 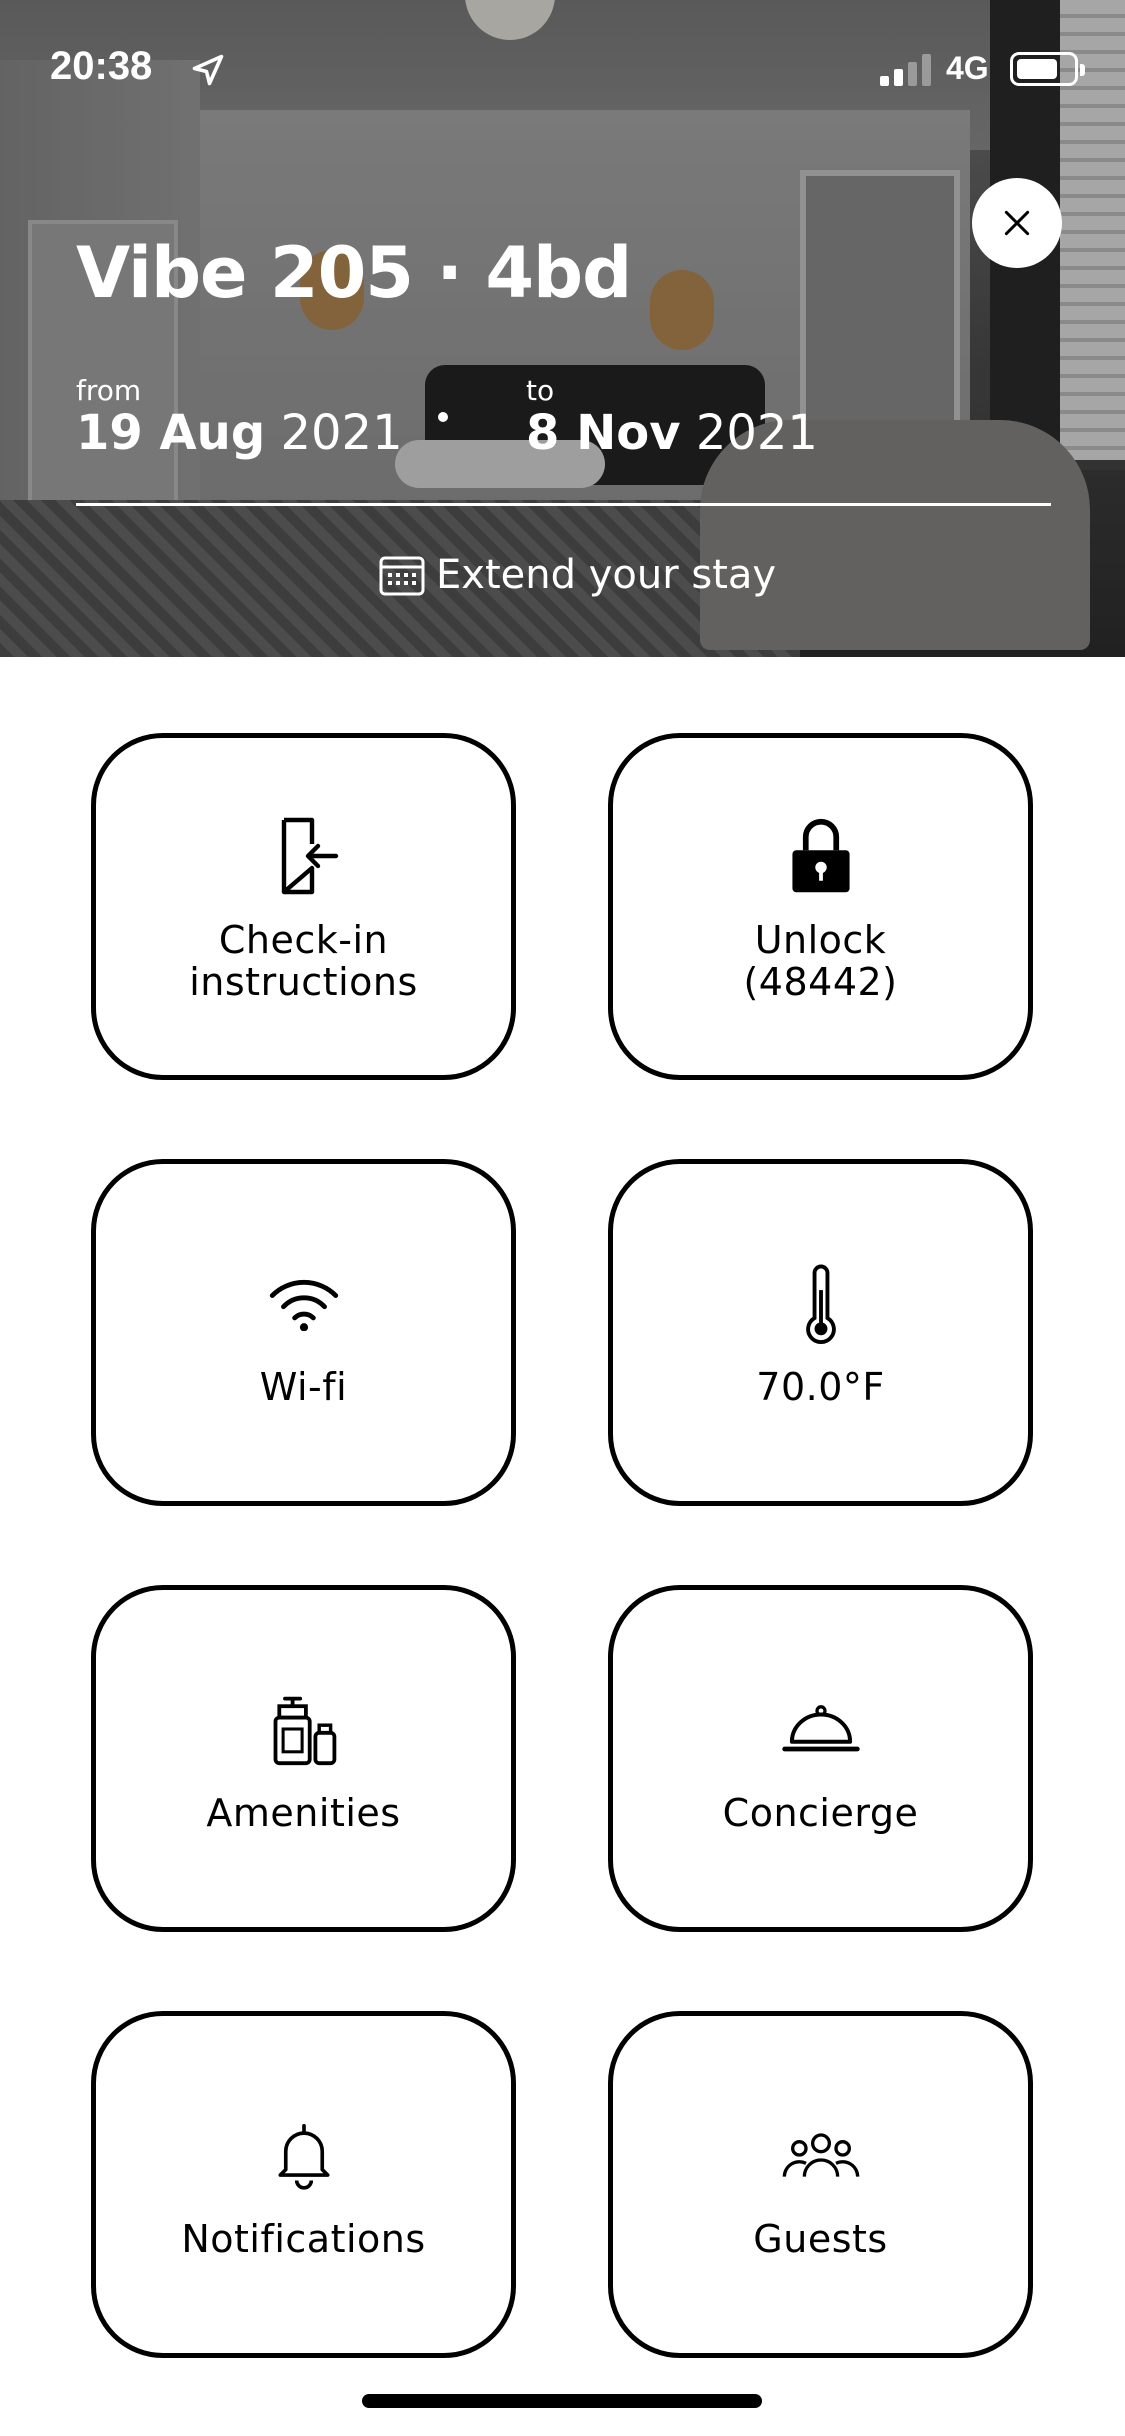 I want to click on tile-label: Guests, so click(x=820, y=2238).